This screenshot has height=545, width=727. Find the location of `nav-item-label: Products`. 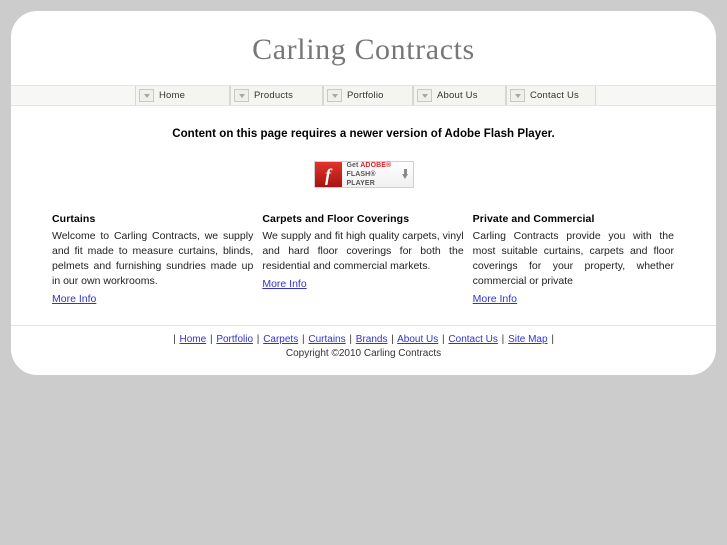

nav-item-label: Products is located at coordinates (274, 95).